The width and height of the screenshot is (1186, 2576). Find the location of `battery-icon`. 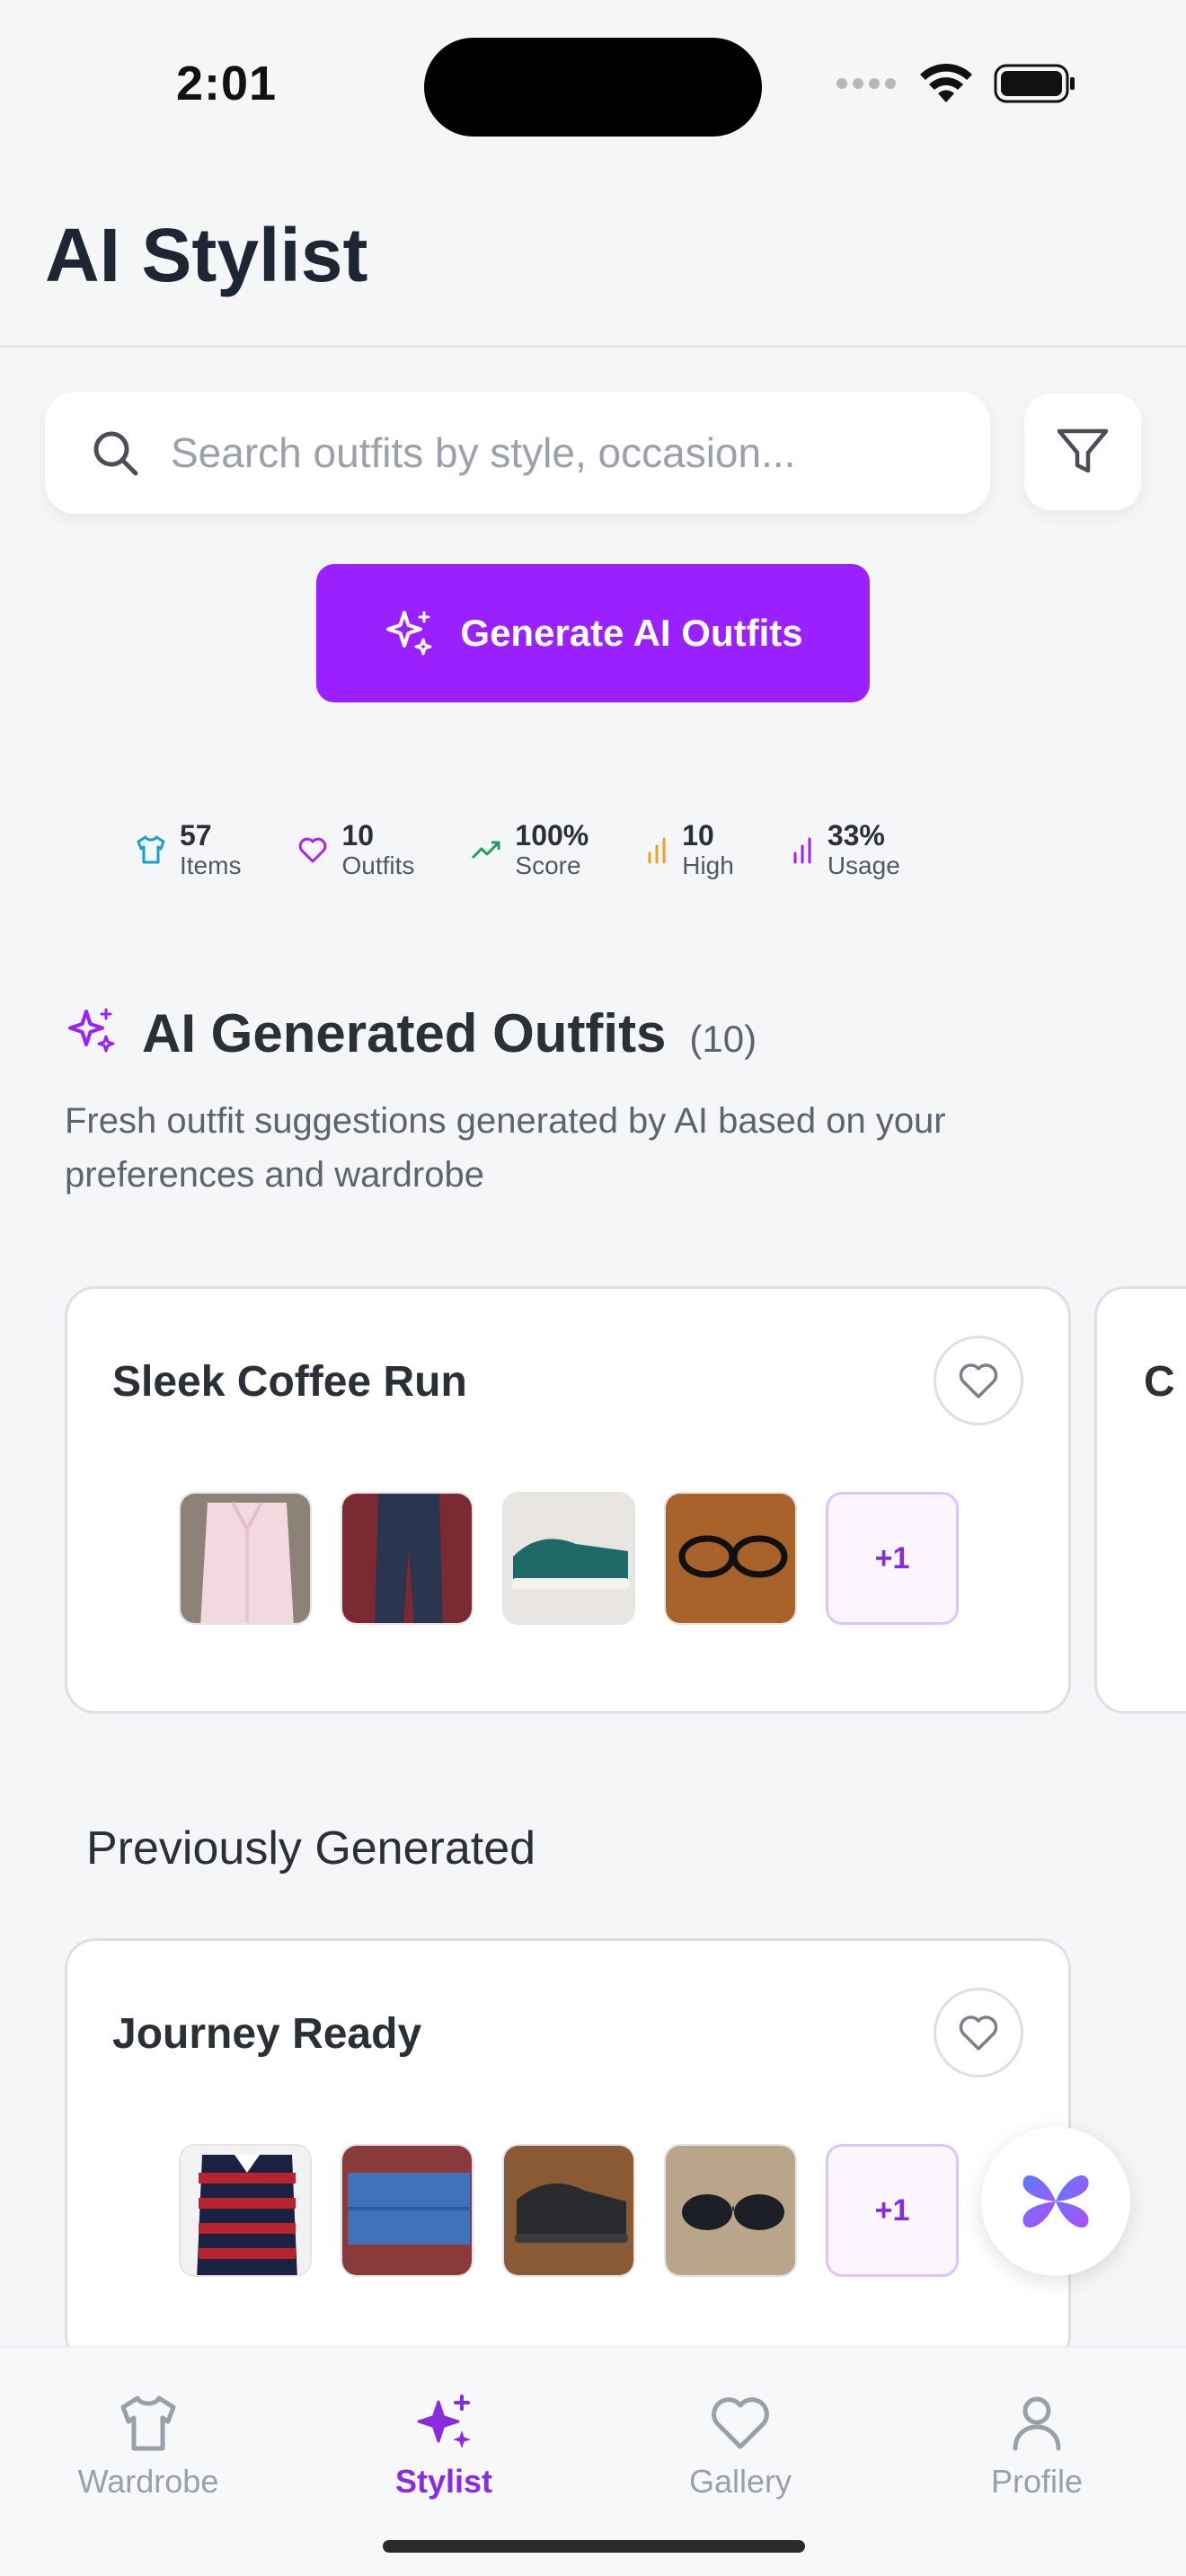

battery-icon is located at coordinates (1034, 83).